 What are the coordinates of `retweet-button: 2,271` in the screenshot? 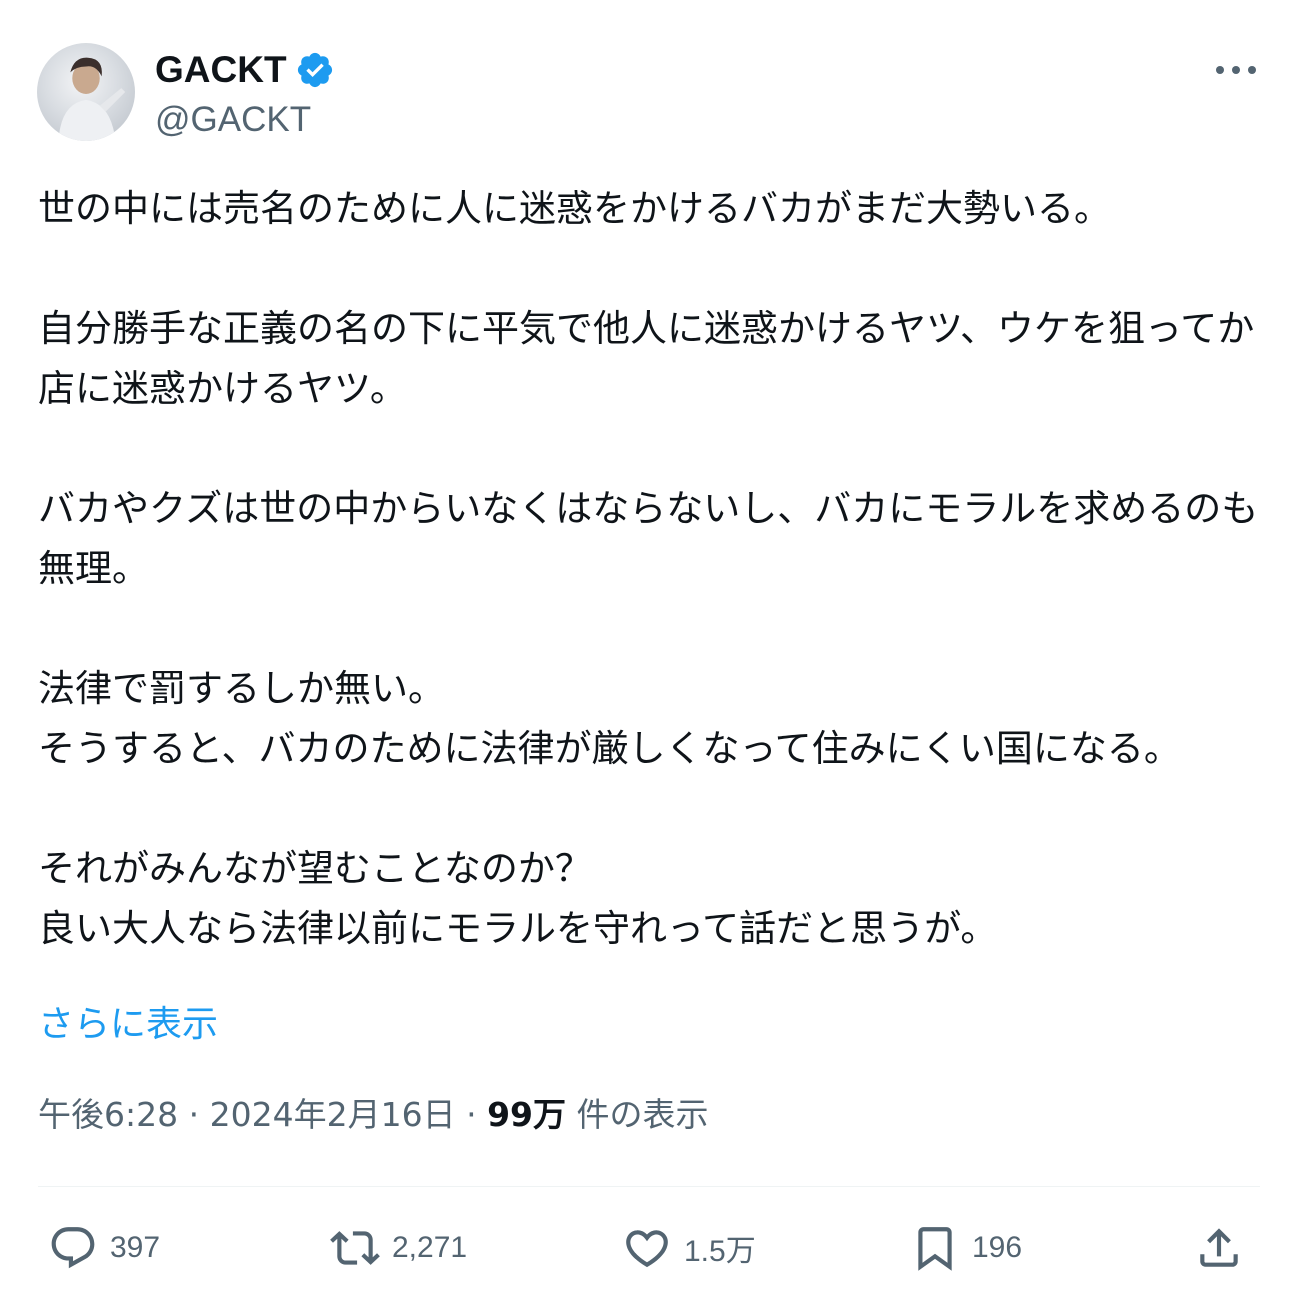 It's located at (398, 1248).